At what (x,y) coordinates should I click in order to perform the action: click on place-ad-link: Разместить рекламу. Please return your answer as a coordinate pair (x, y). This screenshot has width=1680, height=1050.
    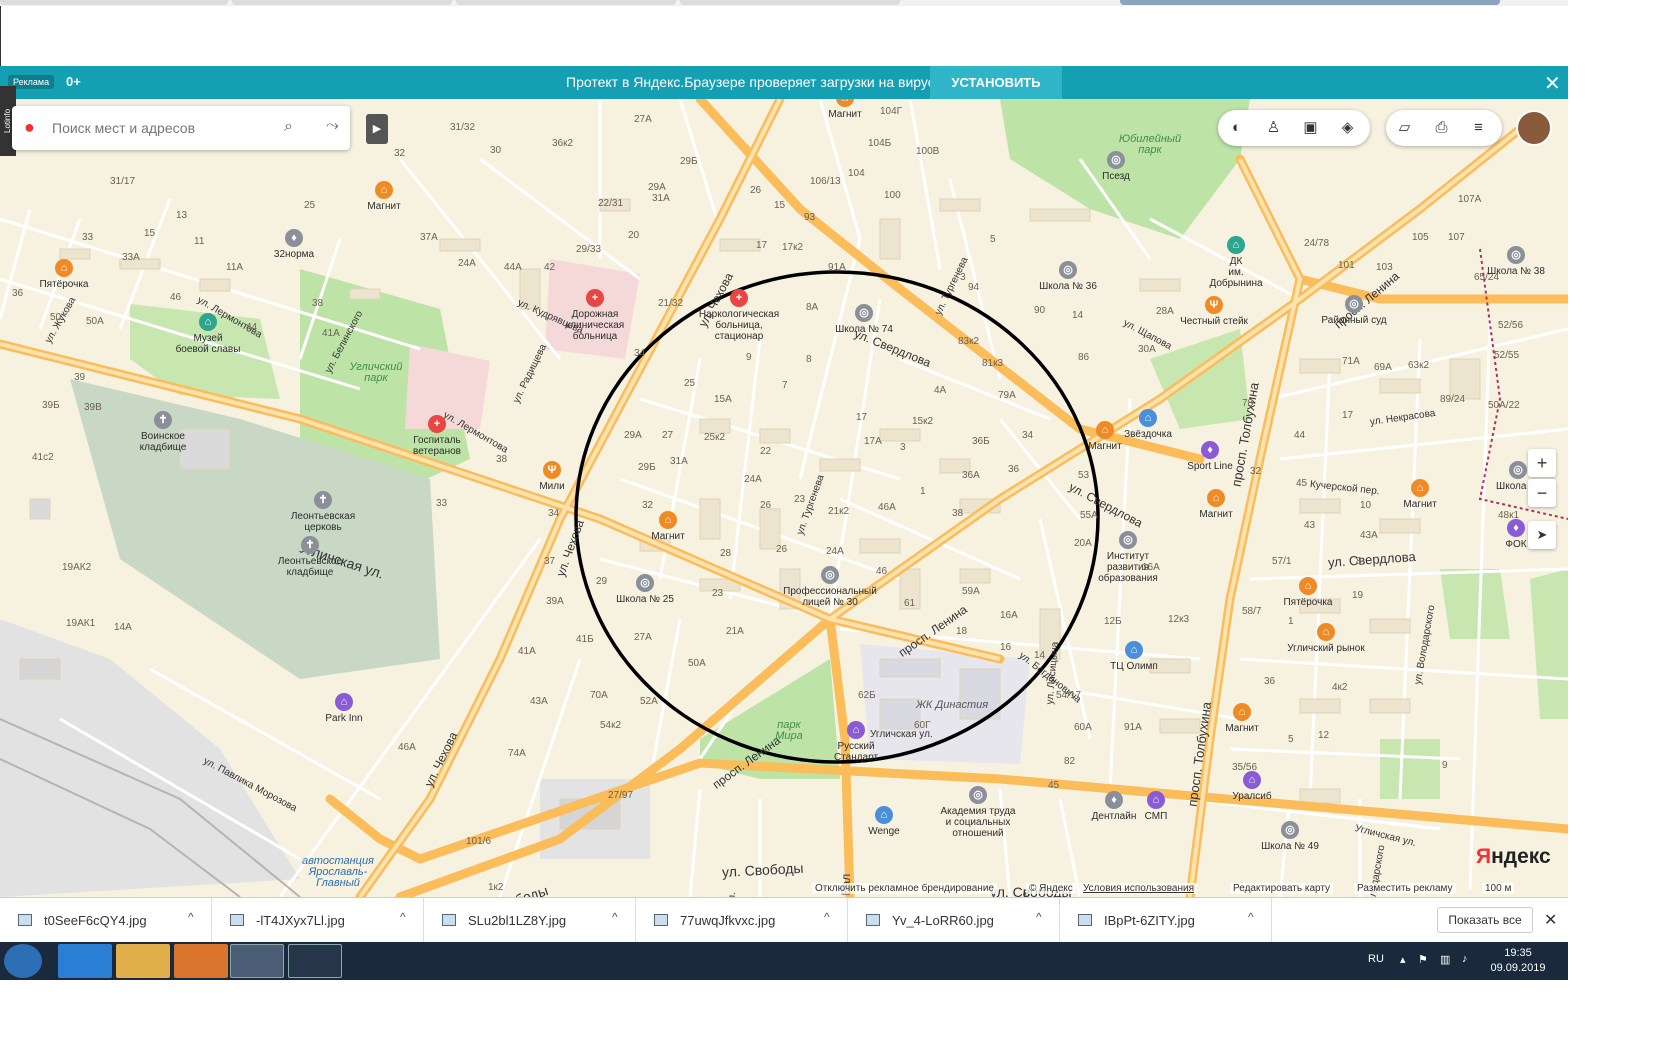
    Looking at the image, I should click on (1405, 888).